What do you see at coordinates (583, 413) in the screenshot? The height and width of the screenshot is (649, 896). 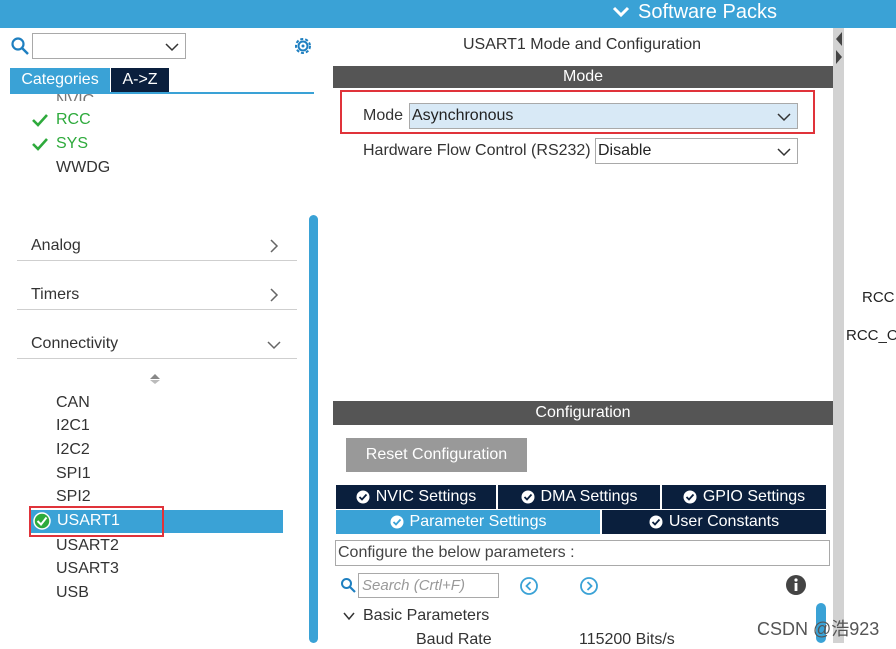 I see `configuration-header: Configuration` at bounding box center [583, 413].